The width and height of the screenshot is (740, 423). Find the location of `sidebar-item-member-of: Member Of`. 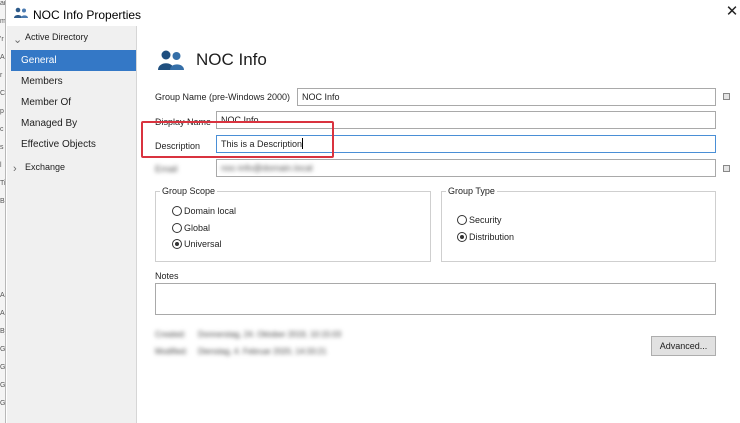

sidebar-item-member-of: Member Of is located at coordinates (73, 102).